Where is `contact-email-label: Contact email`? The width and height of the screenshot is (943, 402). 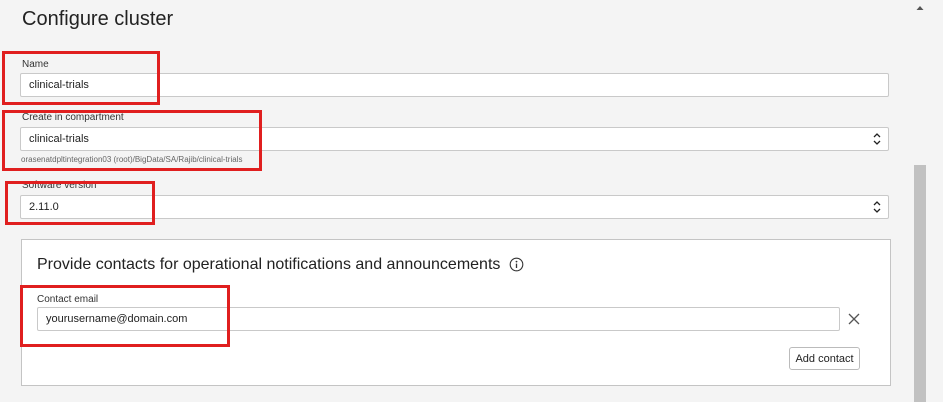
contact-email-label: Contact email is located at coordinates (68, 299).